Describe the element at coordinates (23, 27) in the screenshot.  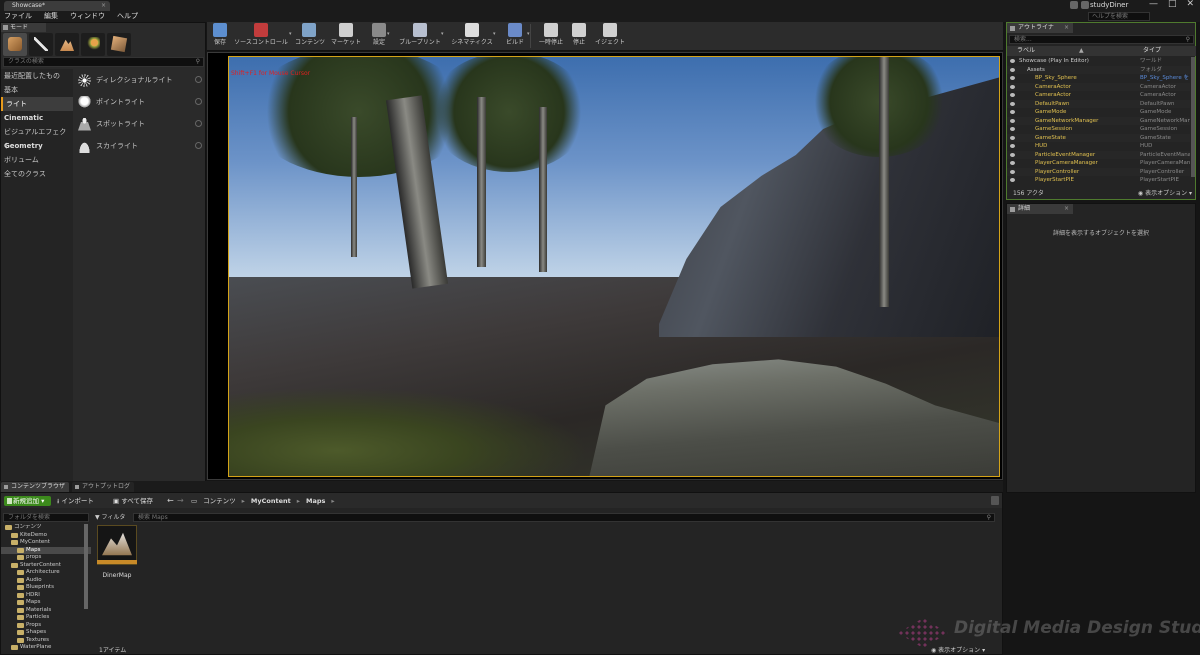
I see `modes-tab: モード` at that location.